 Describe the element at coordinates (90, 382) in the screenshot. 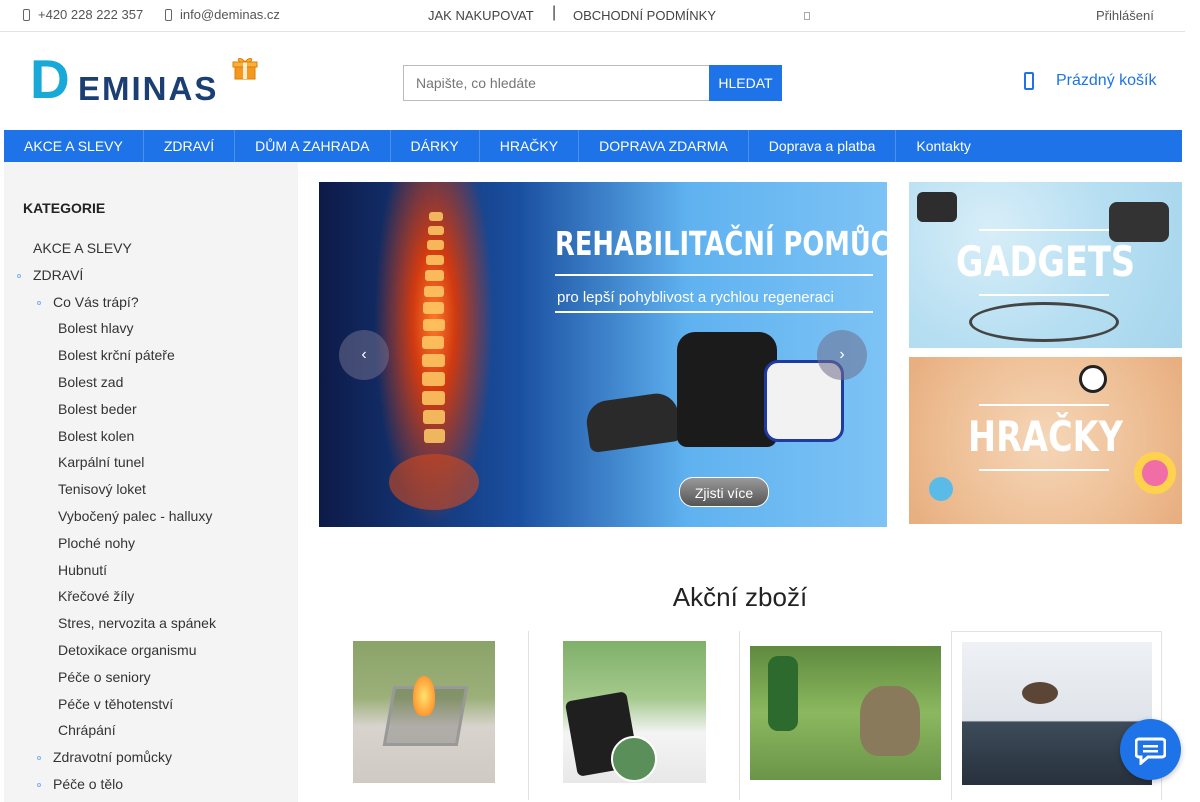

I see `category-item: Bolest zad` at that location.